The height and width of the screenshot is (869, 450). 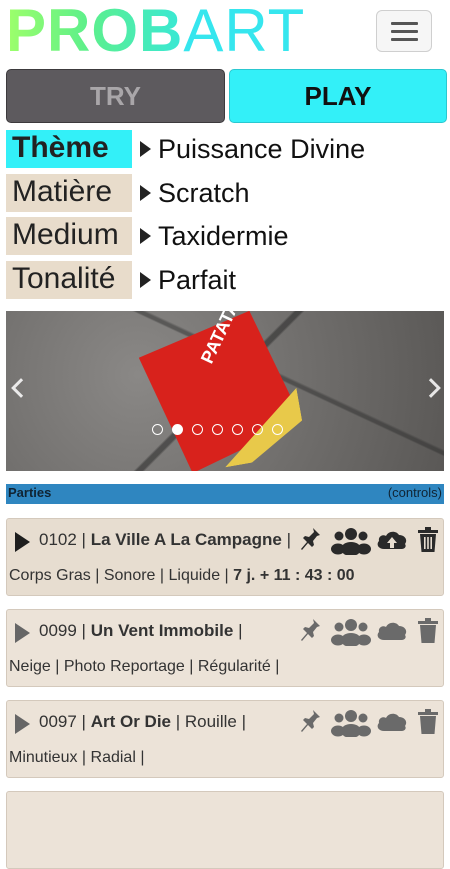 What do you see at coordinates (186, 539) in the screenshot?
I see `game-title: La Ville A La Campagne` at bounding box center [186, 539].